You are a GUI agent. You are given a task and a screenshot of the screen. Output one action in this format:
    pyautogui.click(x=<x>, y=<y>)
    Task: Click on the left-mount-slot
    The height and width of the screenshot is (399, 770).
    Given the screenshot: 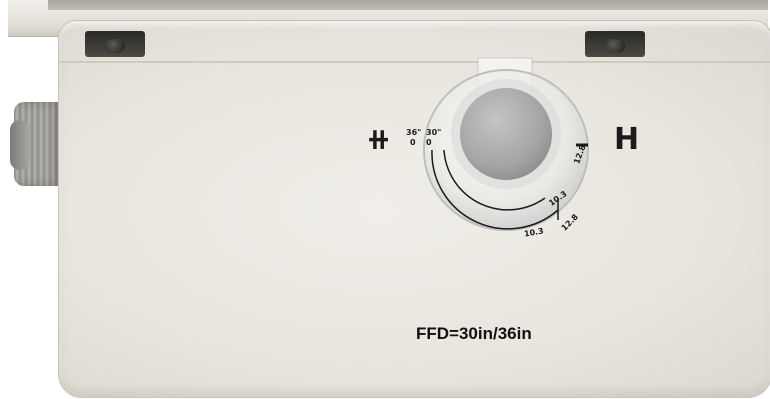 What is the action you would take?
    pyautogui.click(x=115, y=44)
    